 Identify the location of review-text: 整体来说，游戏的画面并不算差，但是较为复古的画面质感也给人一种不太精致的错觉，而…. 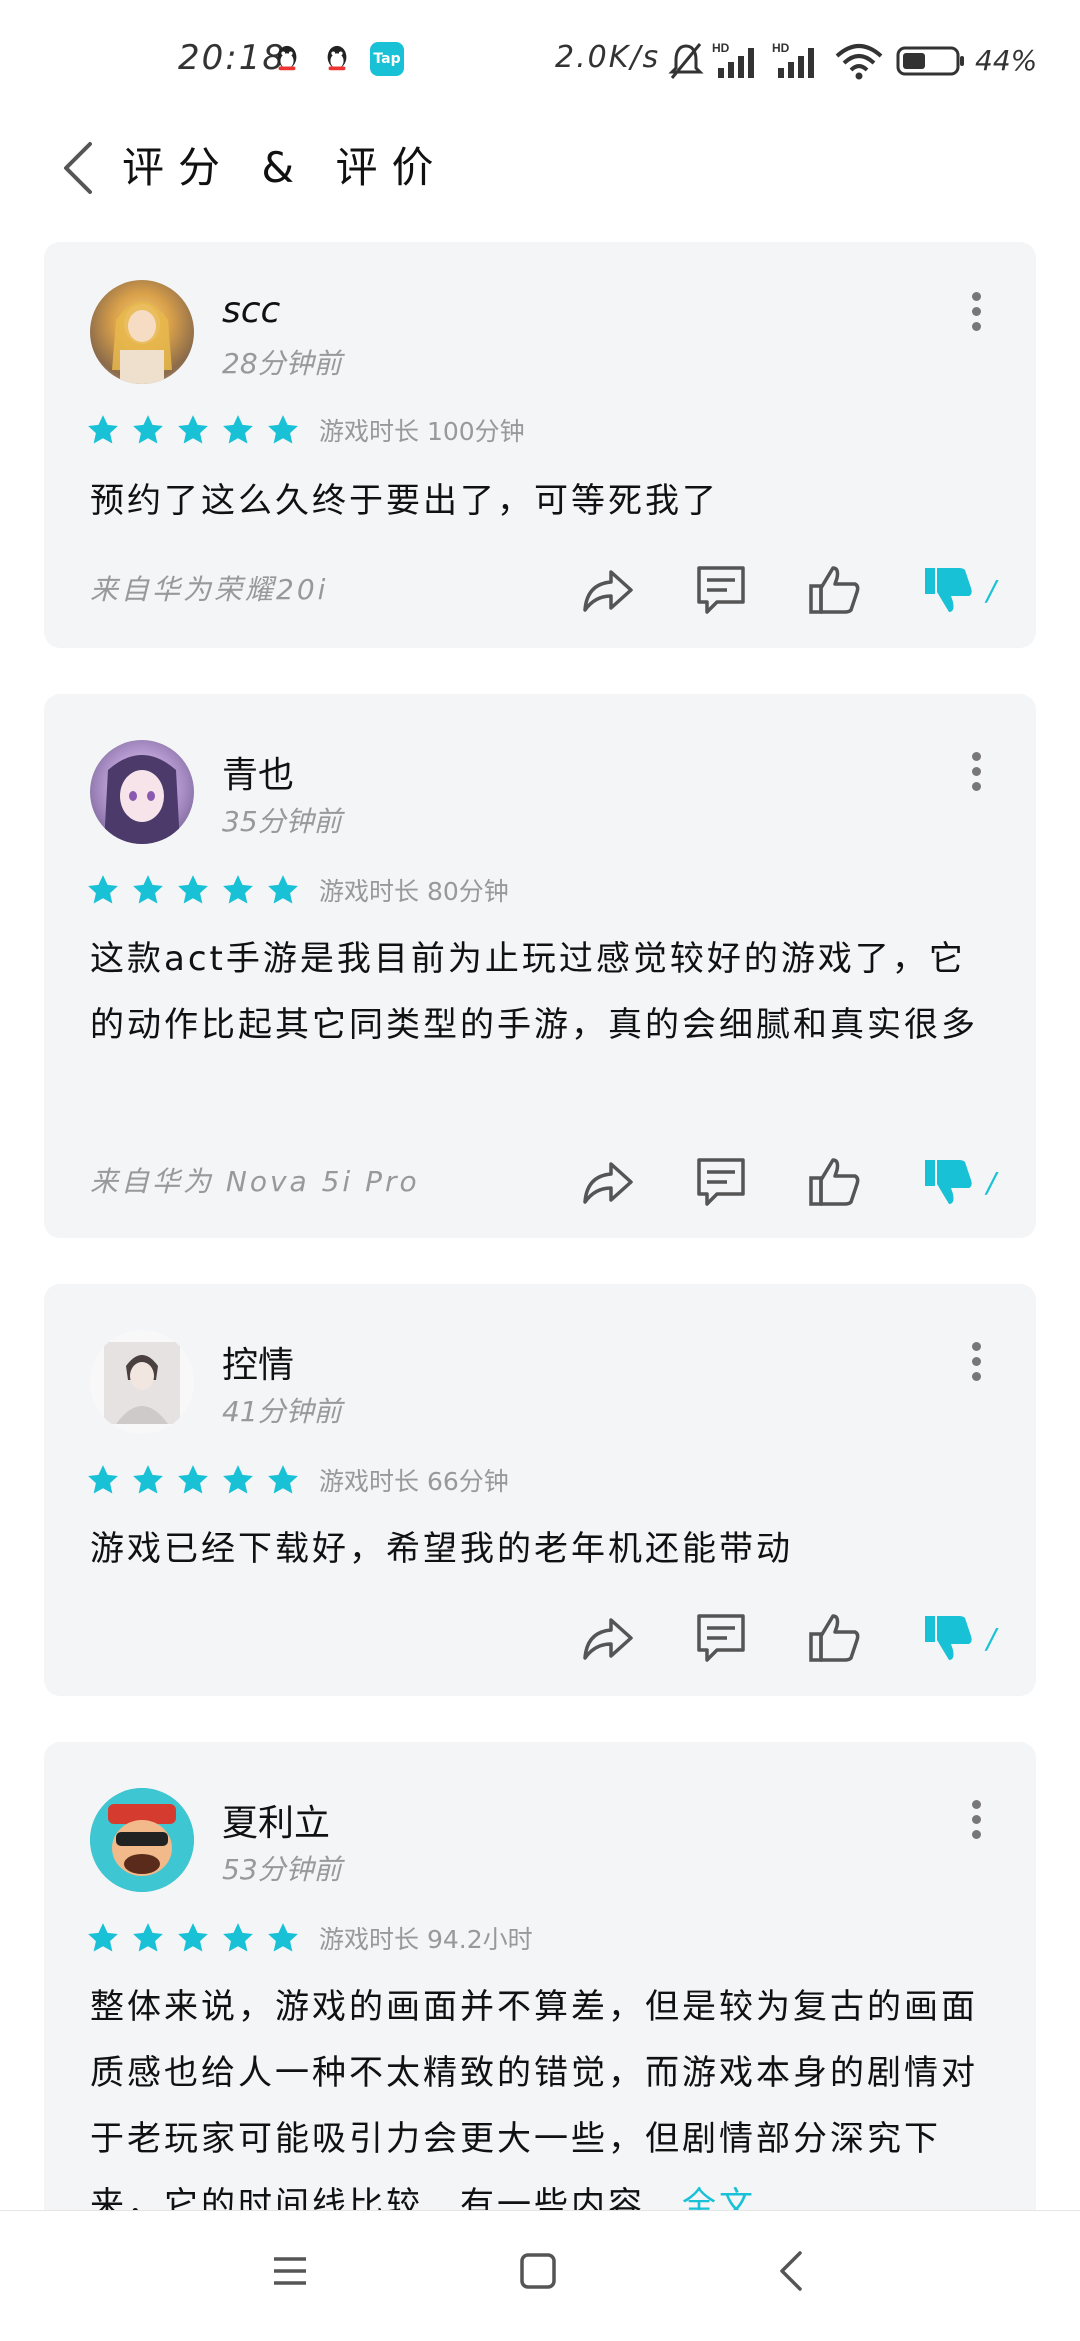
(534, 2106).